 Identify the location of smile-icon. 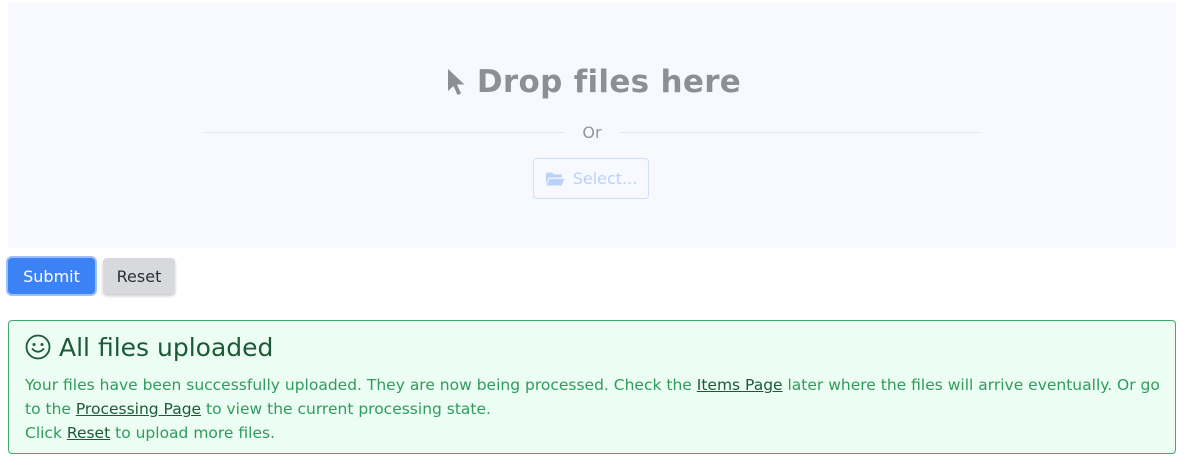
(38, 347).